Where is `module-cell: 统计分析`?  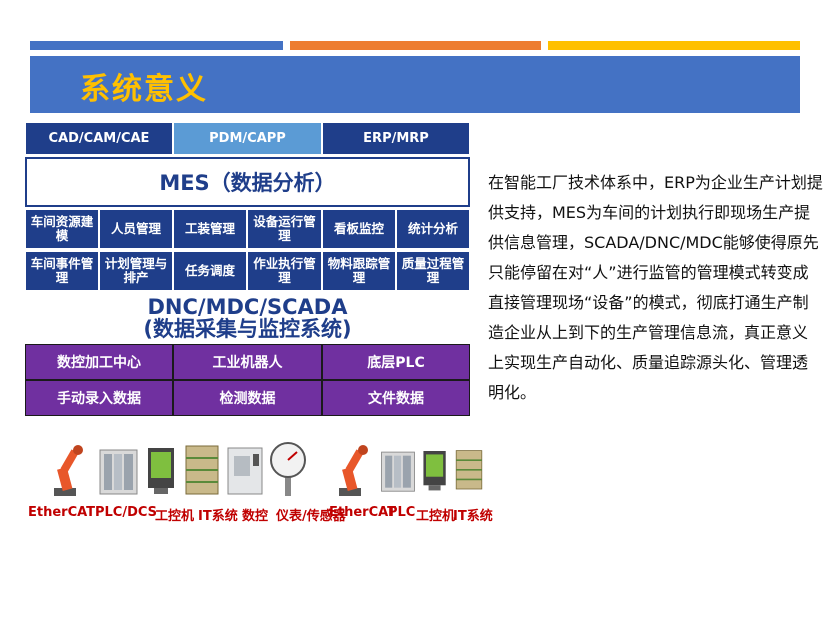 module-cell: 统计分析 is located at coordinates (433, 229).